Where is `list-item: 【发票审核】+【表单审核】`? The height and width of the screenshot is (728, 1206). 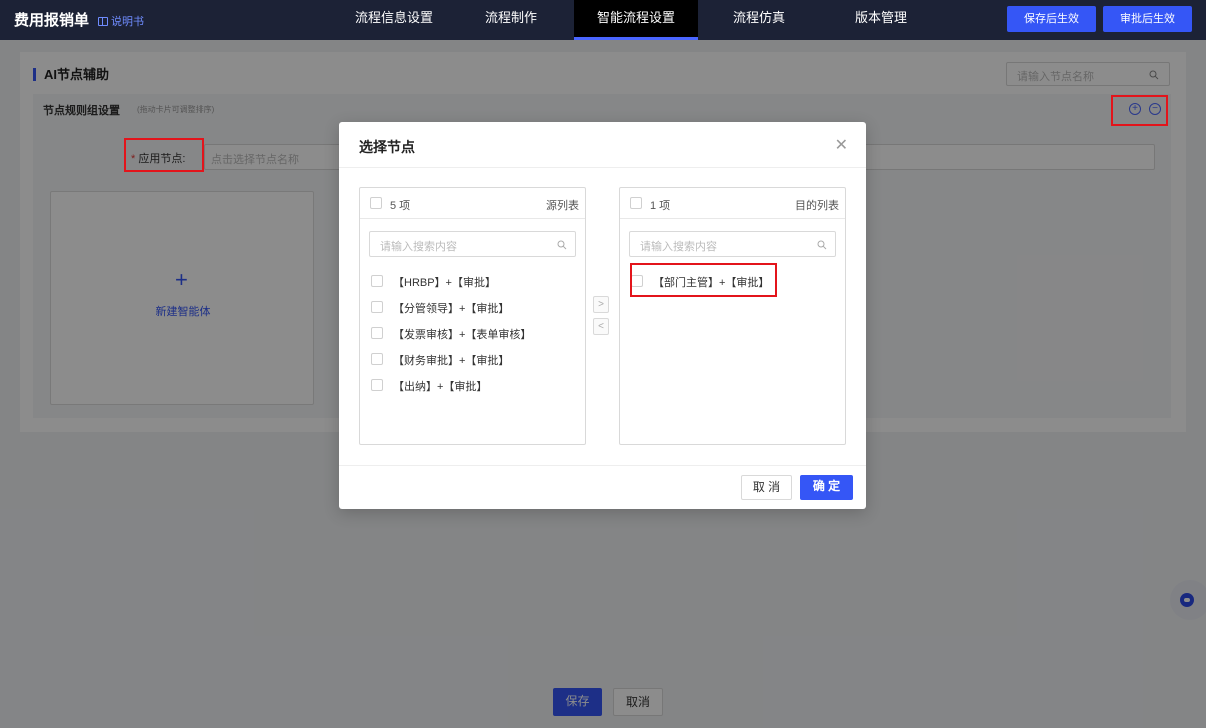 list-item: 【发票审核】+【表单审核】 is located at coordinates (472, 333).